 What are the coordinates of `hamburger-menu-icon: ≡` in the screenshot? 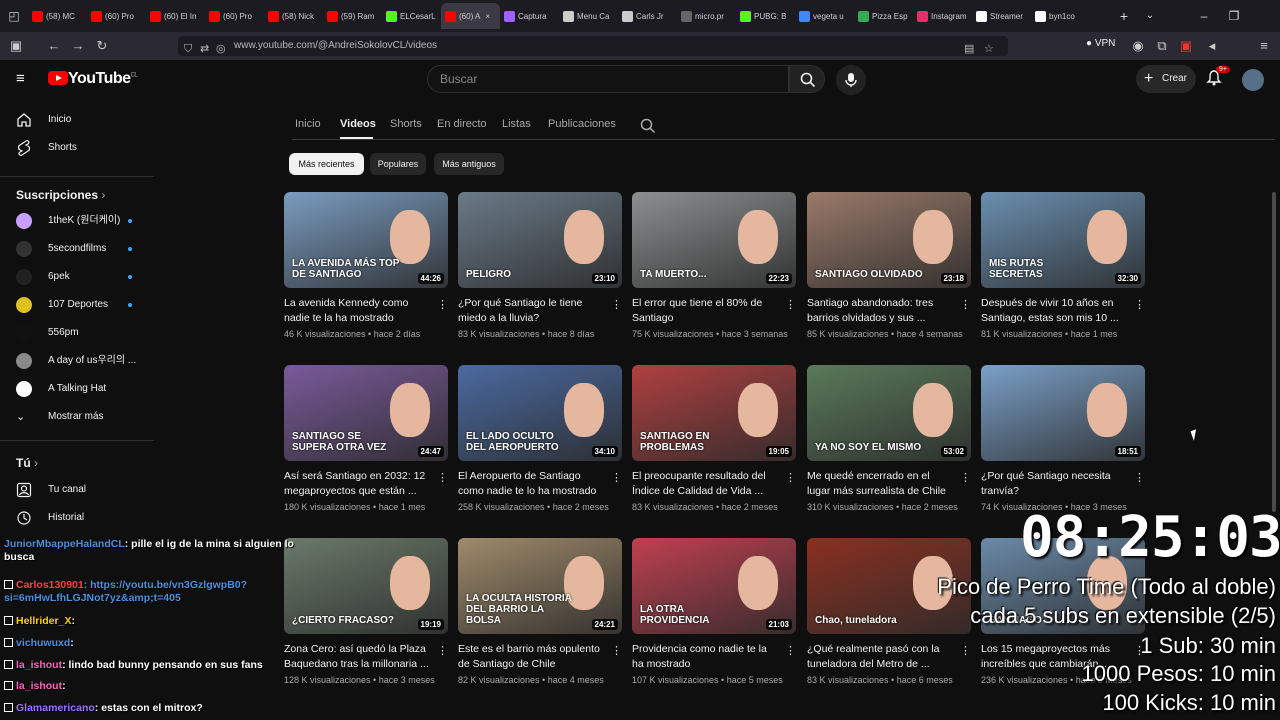 It's located at (20, 78).